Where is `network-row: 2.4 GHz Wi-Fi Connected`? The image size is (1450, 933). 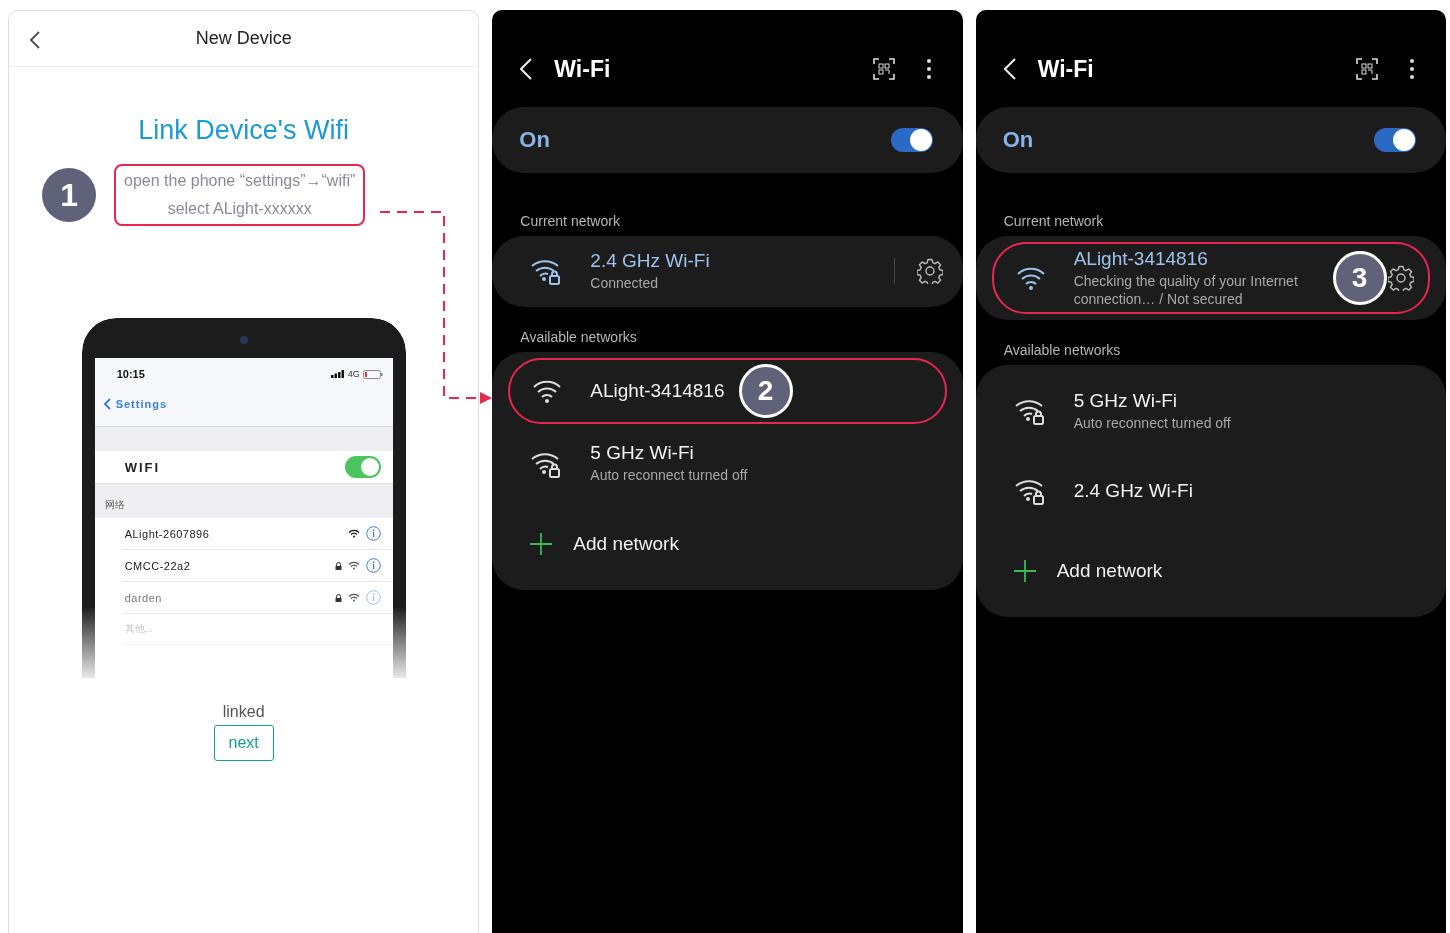
network-row: 2.4 GHz Wi-Fi Connected is located at coordinates (727, 271).